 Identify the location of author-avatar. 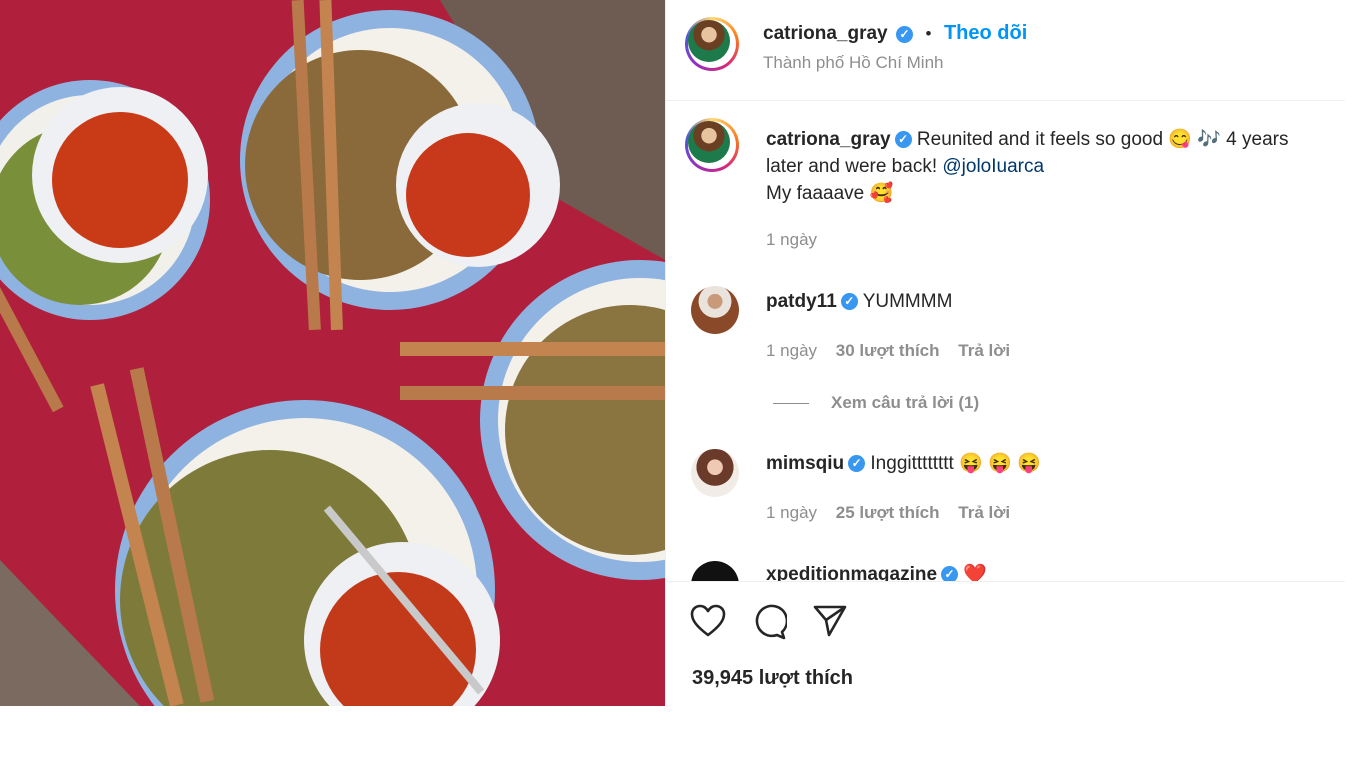
(712, 44).